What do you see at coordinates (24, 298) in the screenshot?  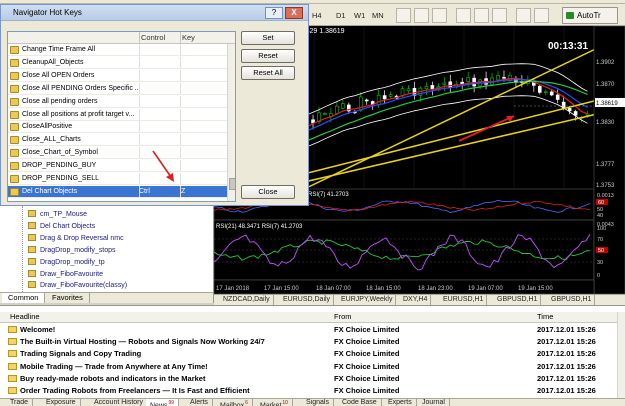 I see `tab-common: Common` at bounding box center [24, 298].